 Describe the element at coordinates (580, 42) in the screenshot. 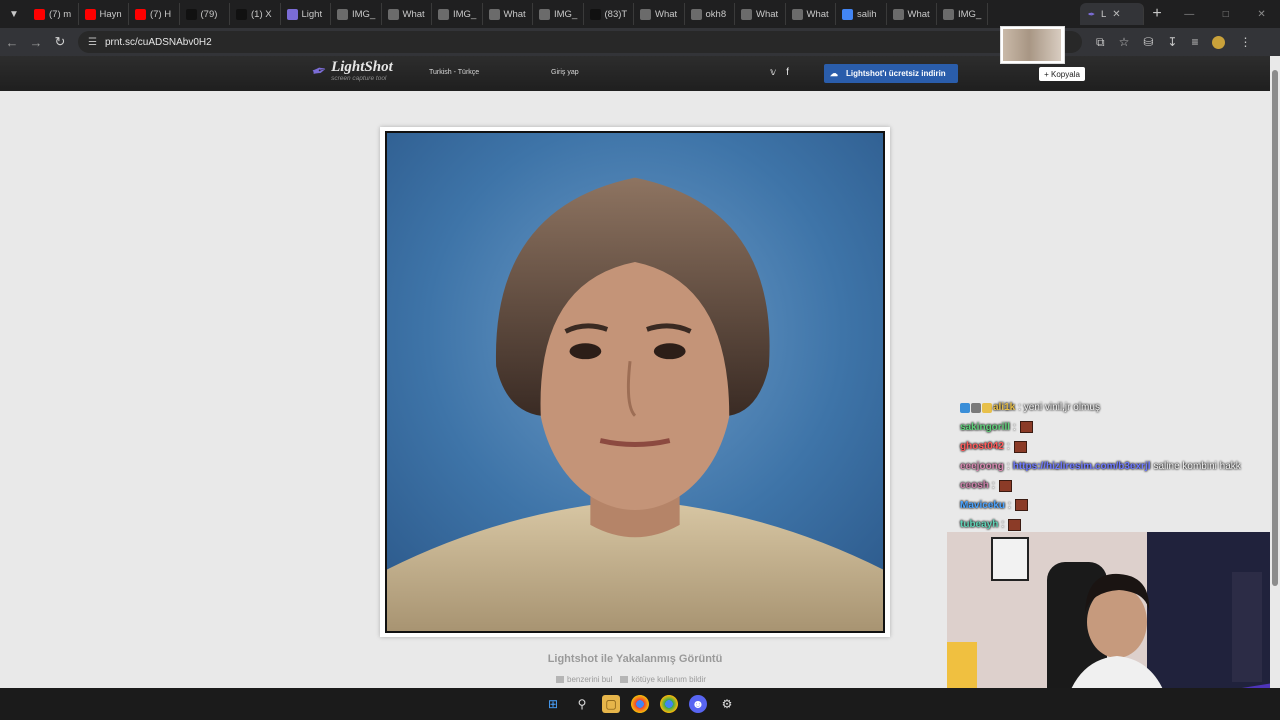

I see `address-bar: ☰ prnt.sc/cuADSNAbv0H2` at that location.